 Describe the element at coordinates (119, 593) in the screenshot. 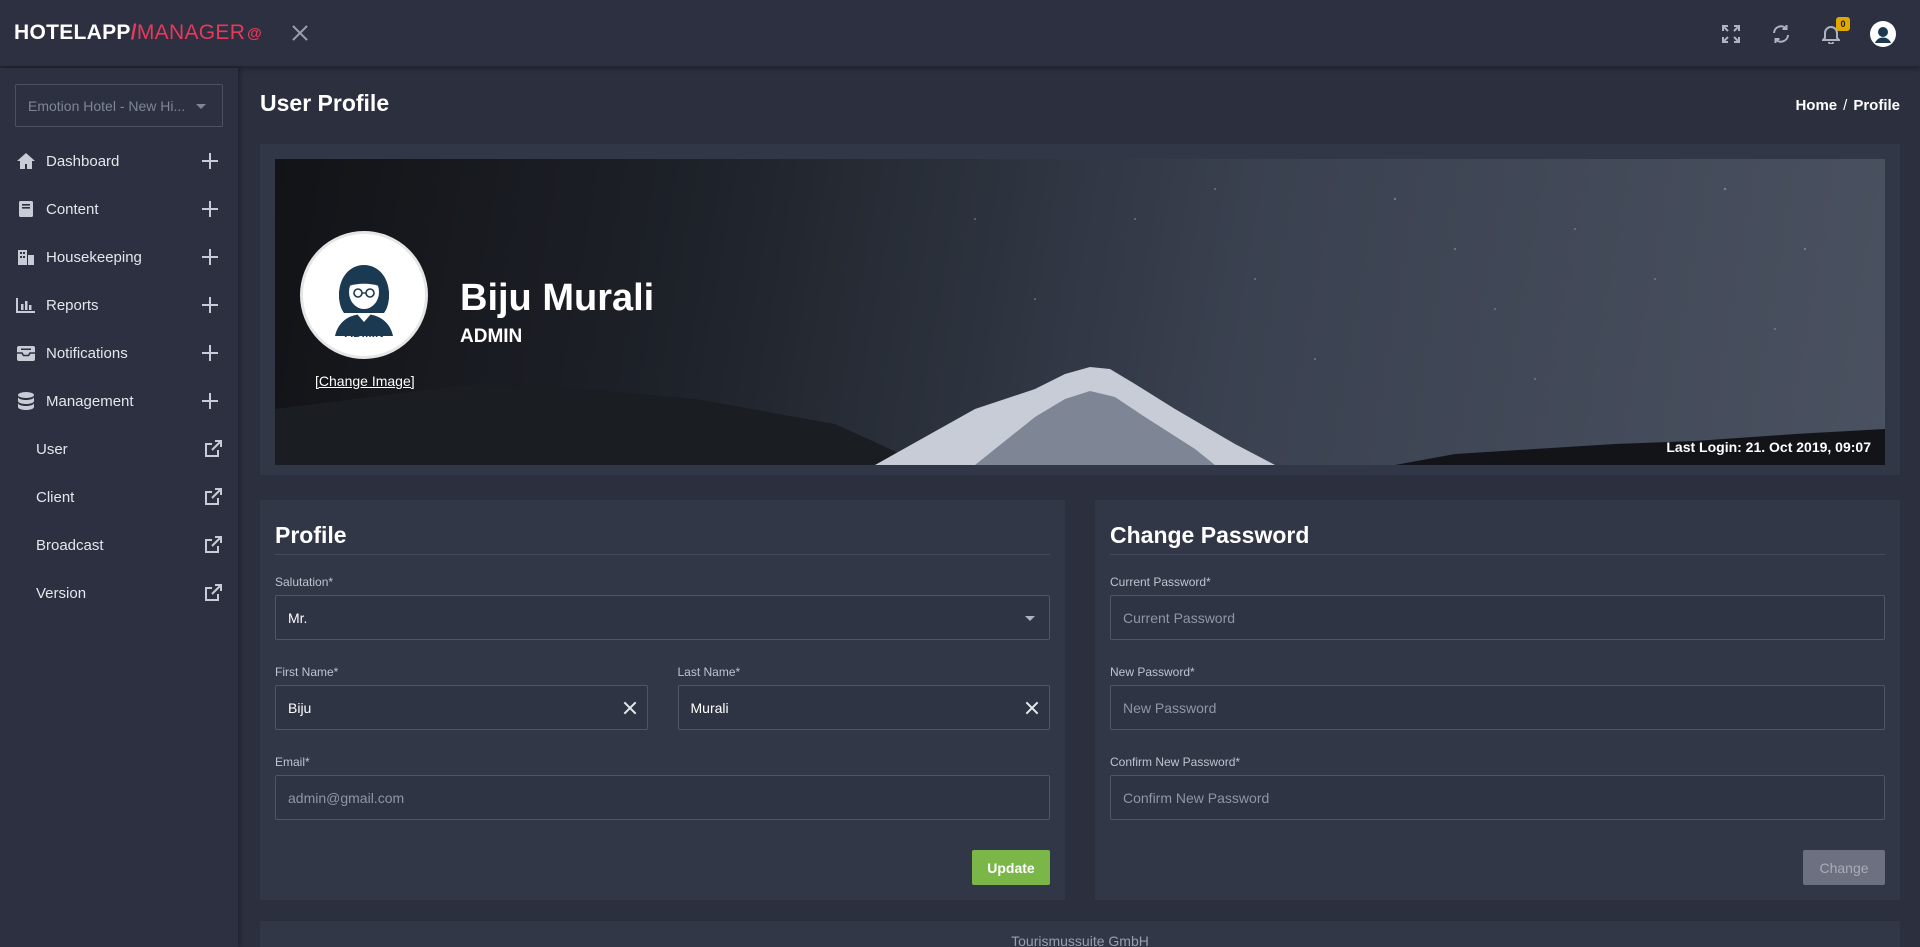

I see `sidebar-subitem-version: Version` at that location.